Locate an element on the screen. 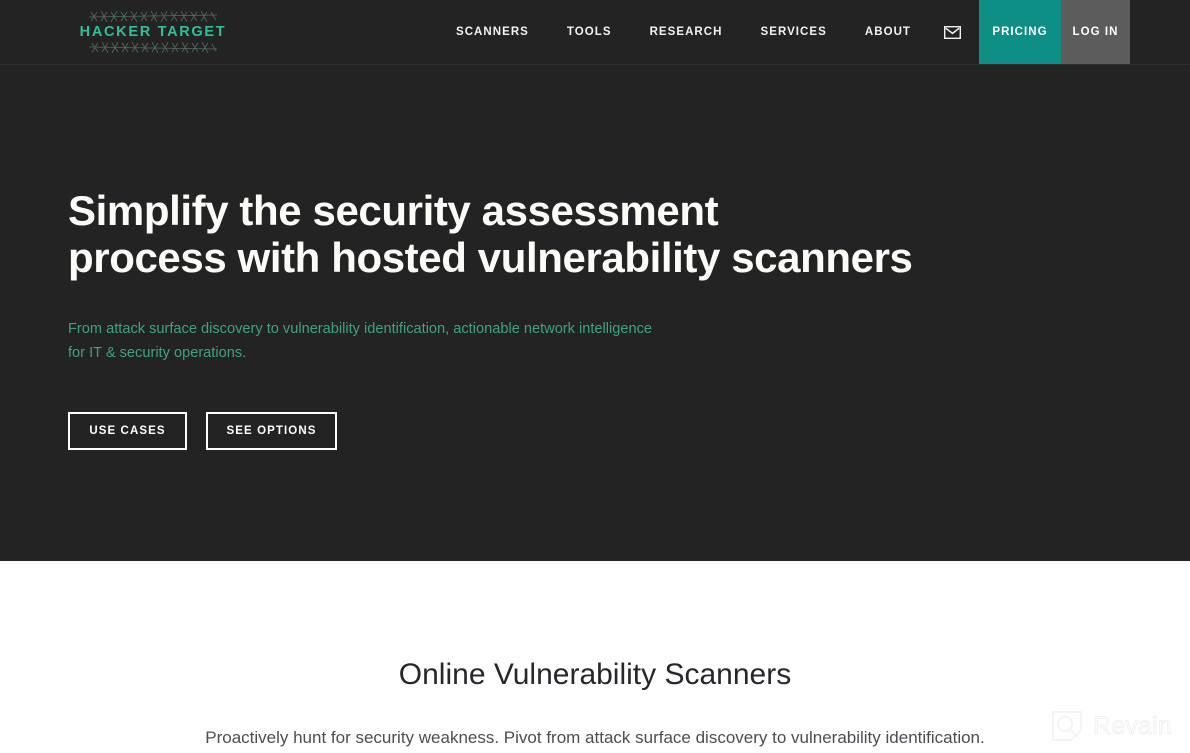  section-title: Online Vulnerability Scanners is located at coordinates (595, 674).